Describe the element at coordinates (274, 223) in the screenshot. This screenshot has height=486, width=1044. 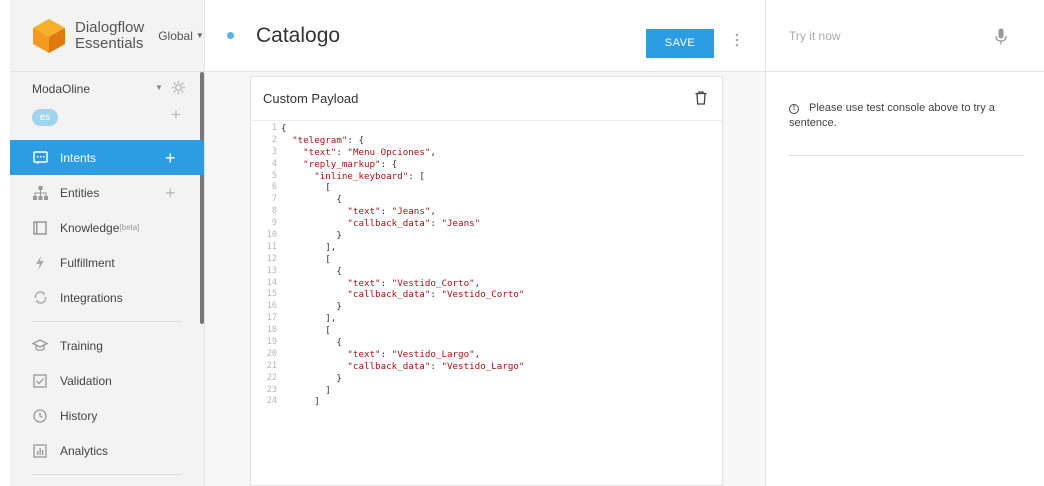
I see `line-number: 9` at that location.